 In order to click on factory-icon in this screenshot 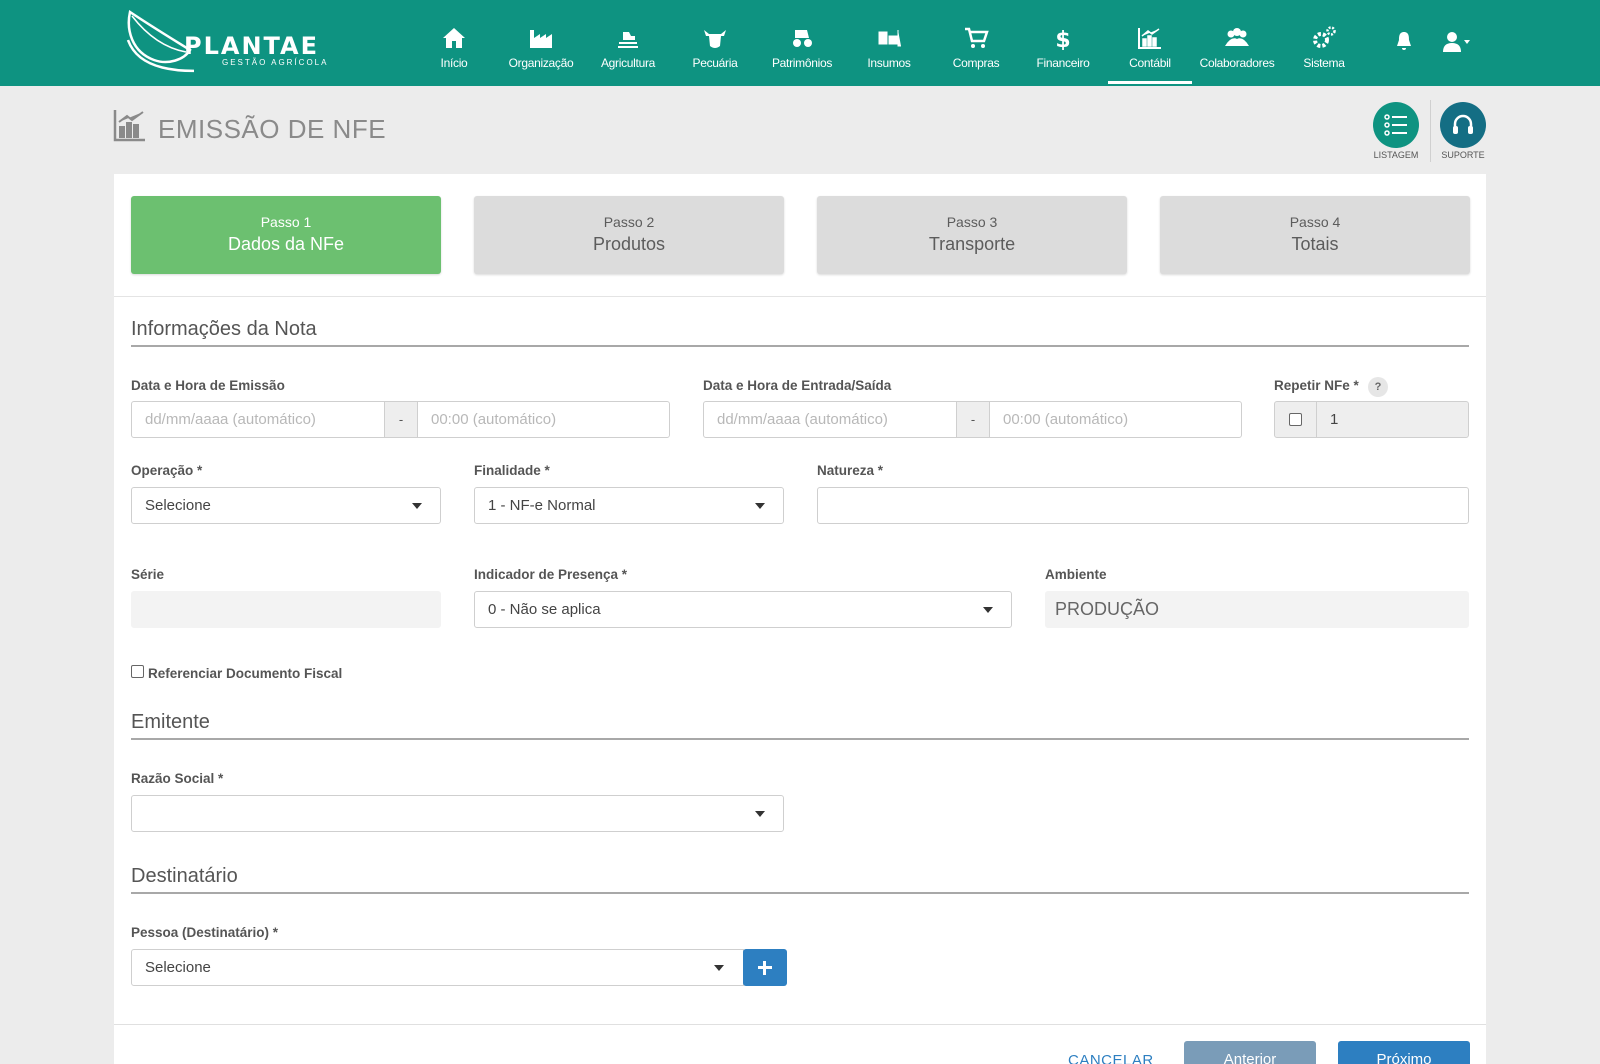, I will do `click(541, 39)`.